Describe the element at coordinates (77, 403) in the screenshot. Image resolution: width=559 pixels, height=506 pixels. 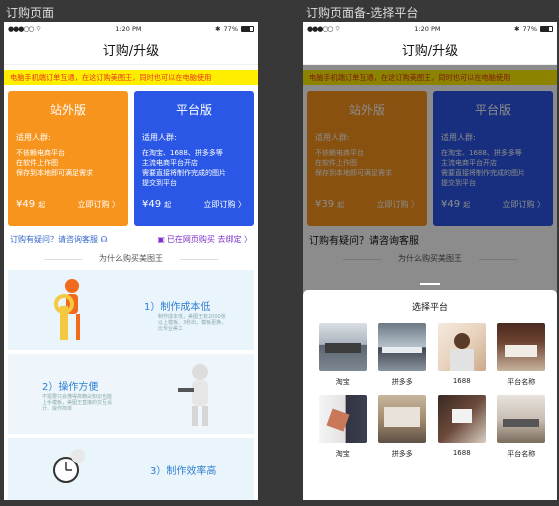
I see `feature-desc: 不需要只会懂得高精尖知识也能上手模板，美图王直接的交互设计、操作简单` at that location.